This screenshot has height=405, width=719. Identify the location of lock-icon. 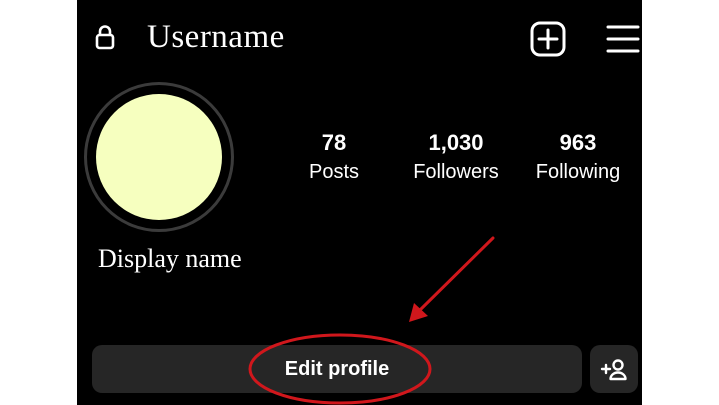
(105, 37).